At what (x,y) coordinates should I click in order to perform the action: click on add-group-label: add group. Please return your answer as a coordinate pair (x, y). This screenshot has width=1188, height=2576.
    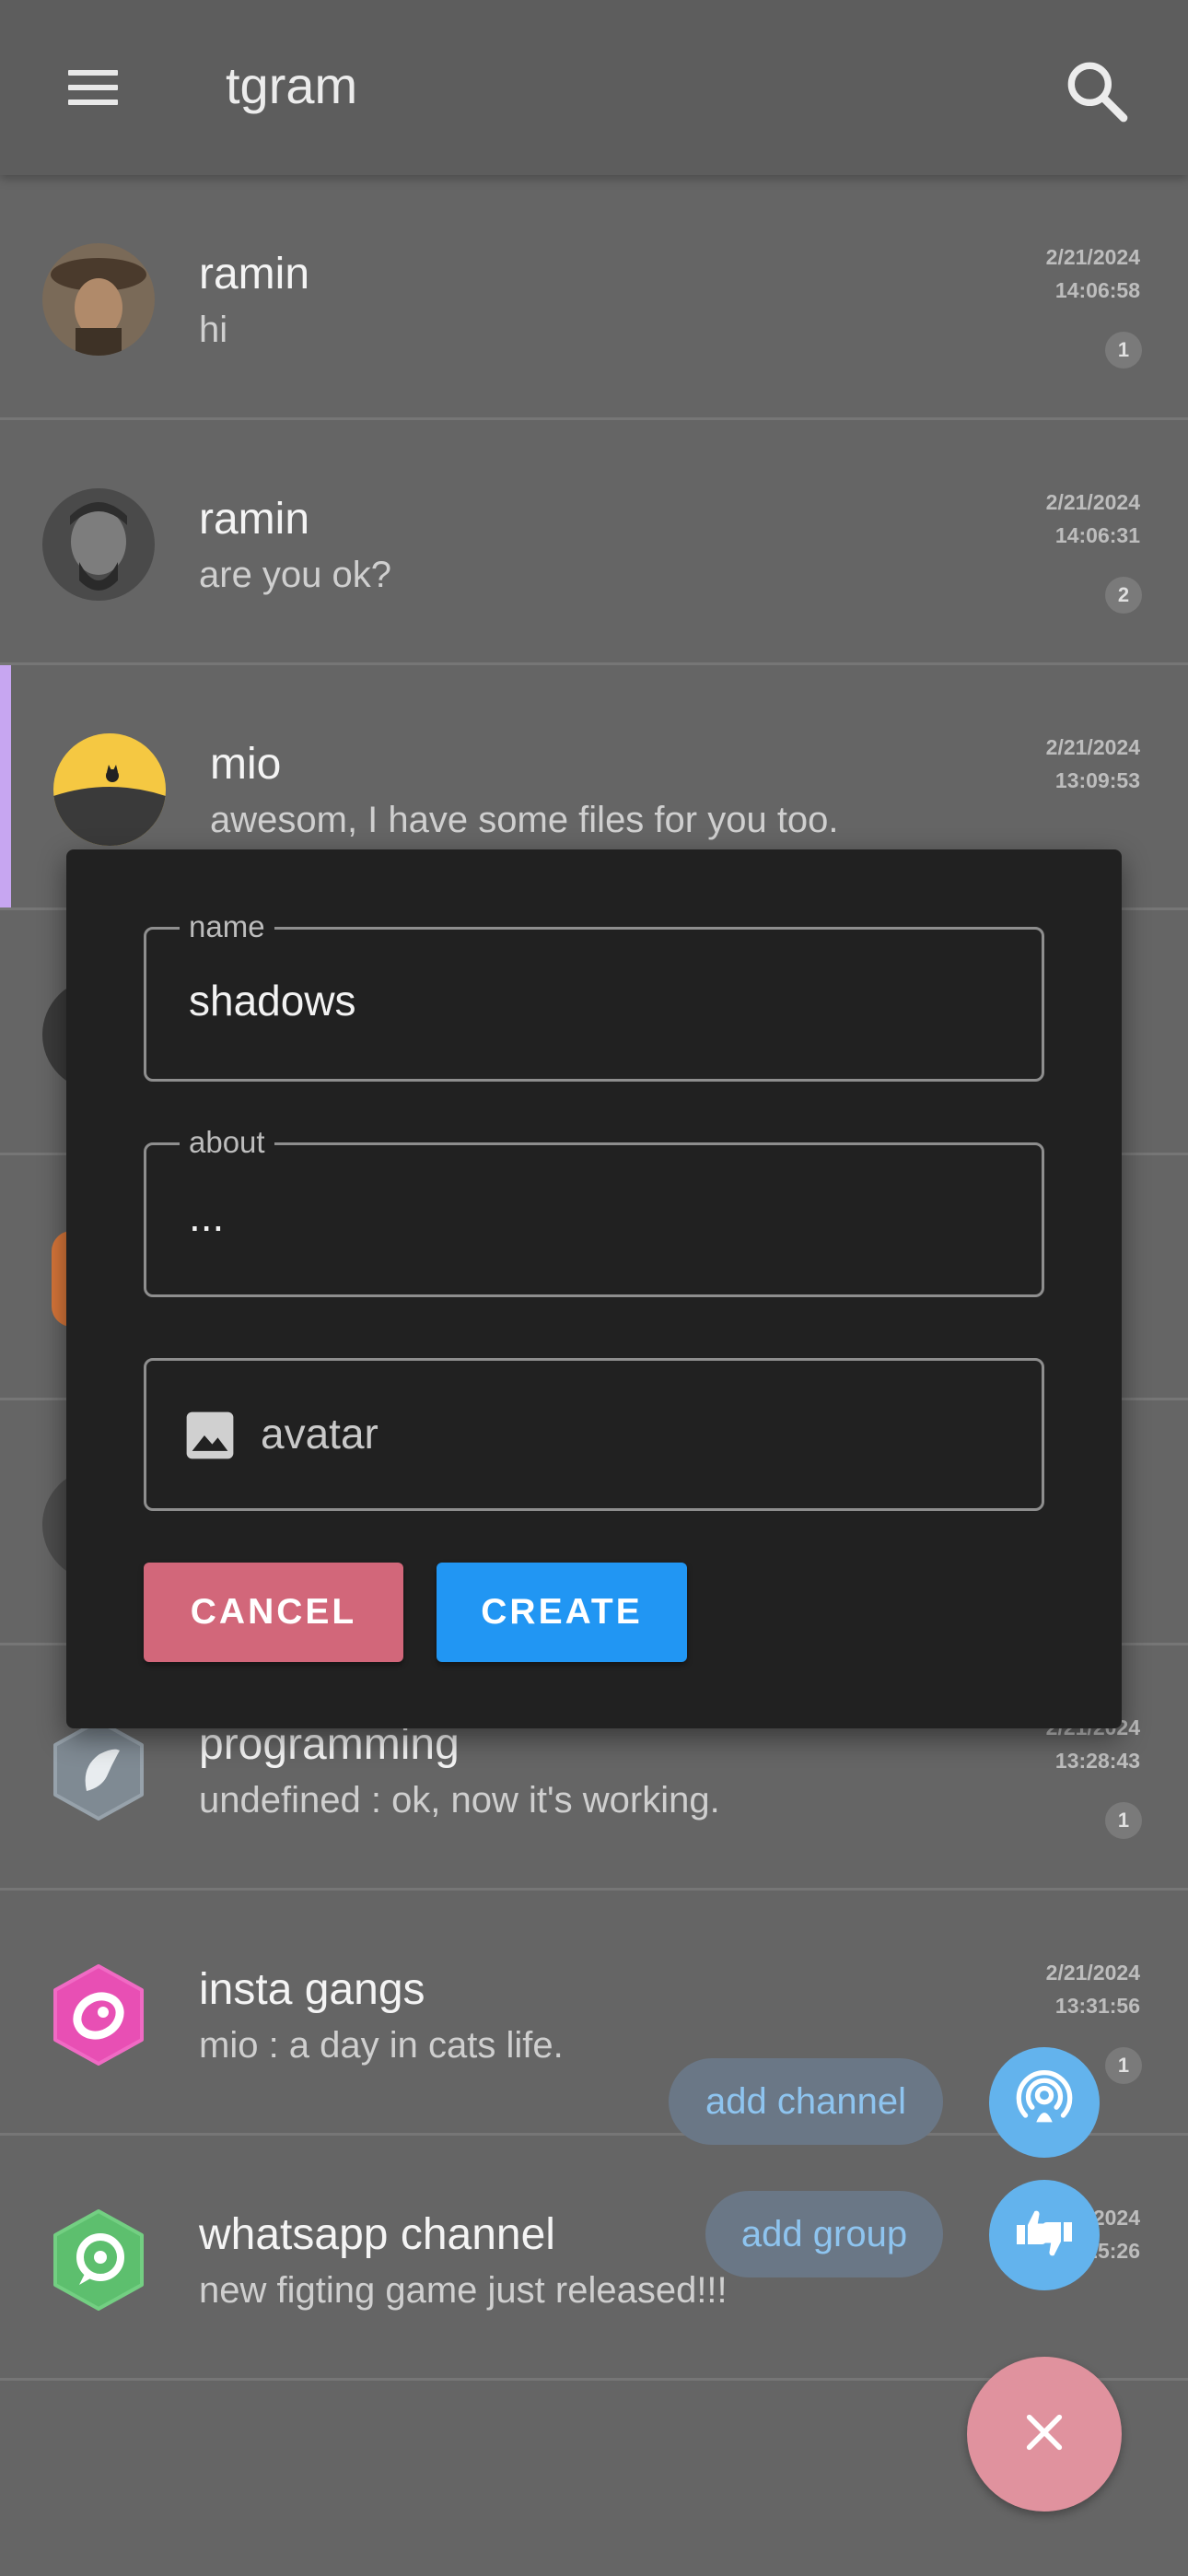
    Looking at the image, I should click on (824, 2234).